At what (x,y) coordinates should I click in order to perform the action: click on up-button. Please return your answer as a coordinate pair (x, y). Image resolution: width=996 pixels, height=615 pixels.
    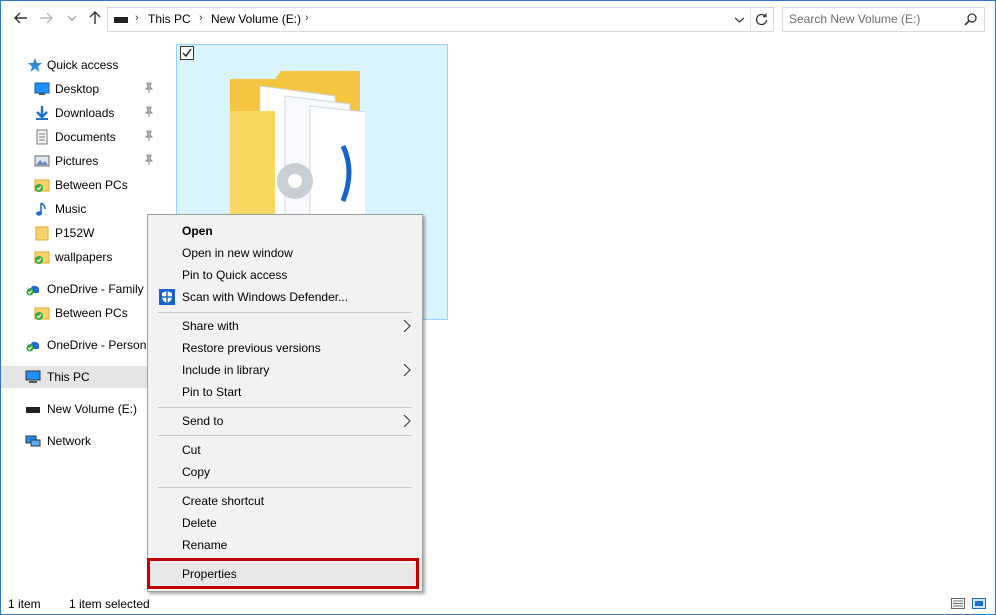
    Looking at the image, I should click on (95, 18).